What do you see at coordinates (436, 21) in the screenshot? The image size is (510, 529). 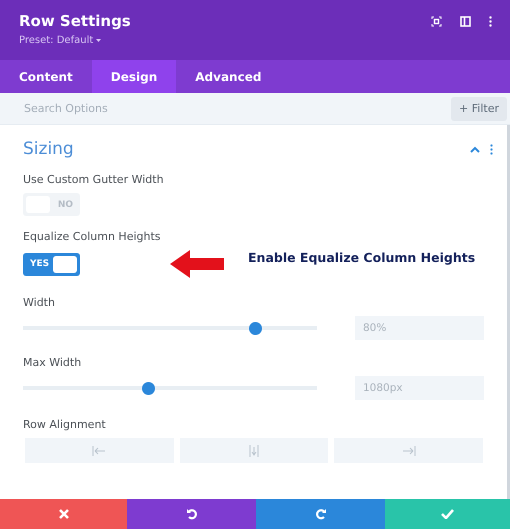 I see `expand-icon` at bounding box center [436, 21].